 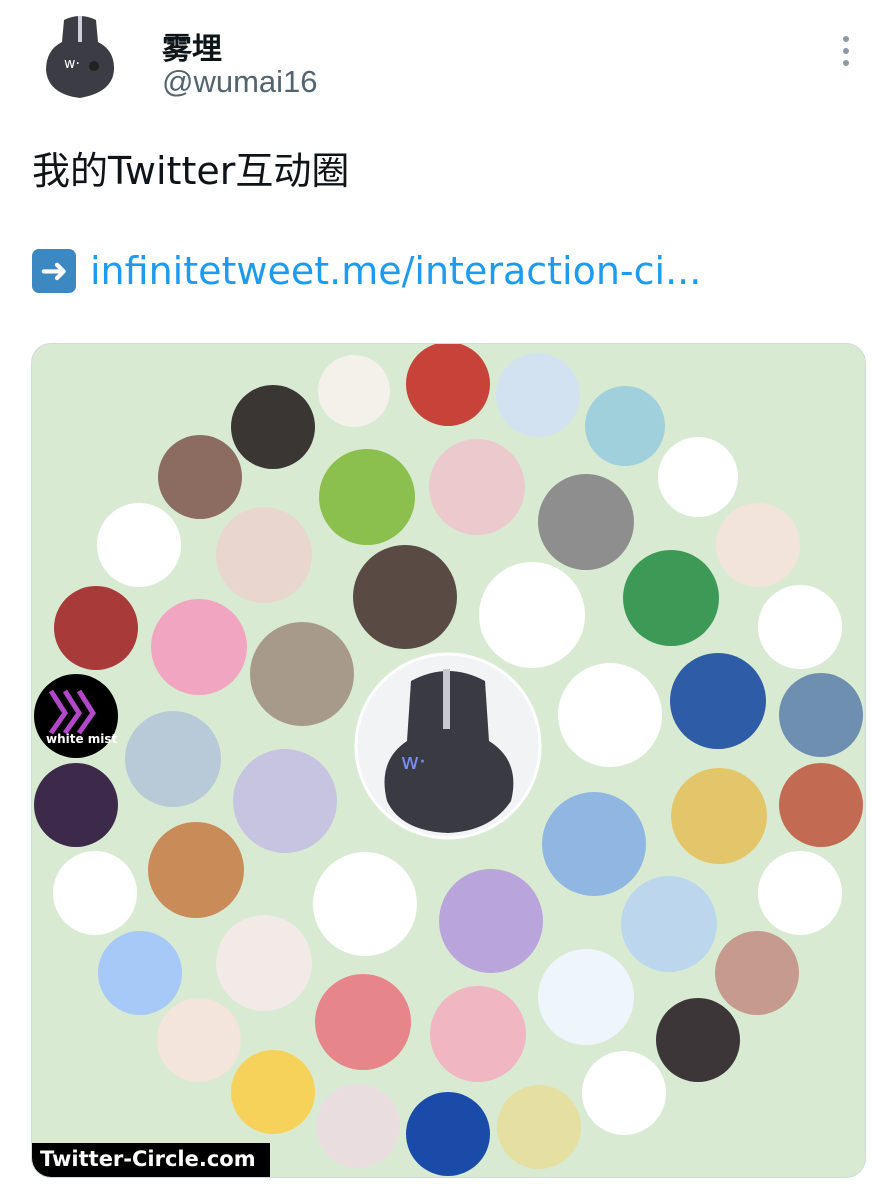 What do you see at coordinates (72, 64) in the screenshot?
I see `svg-text: w·` at bounding box center [72, 64].